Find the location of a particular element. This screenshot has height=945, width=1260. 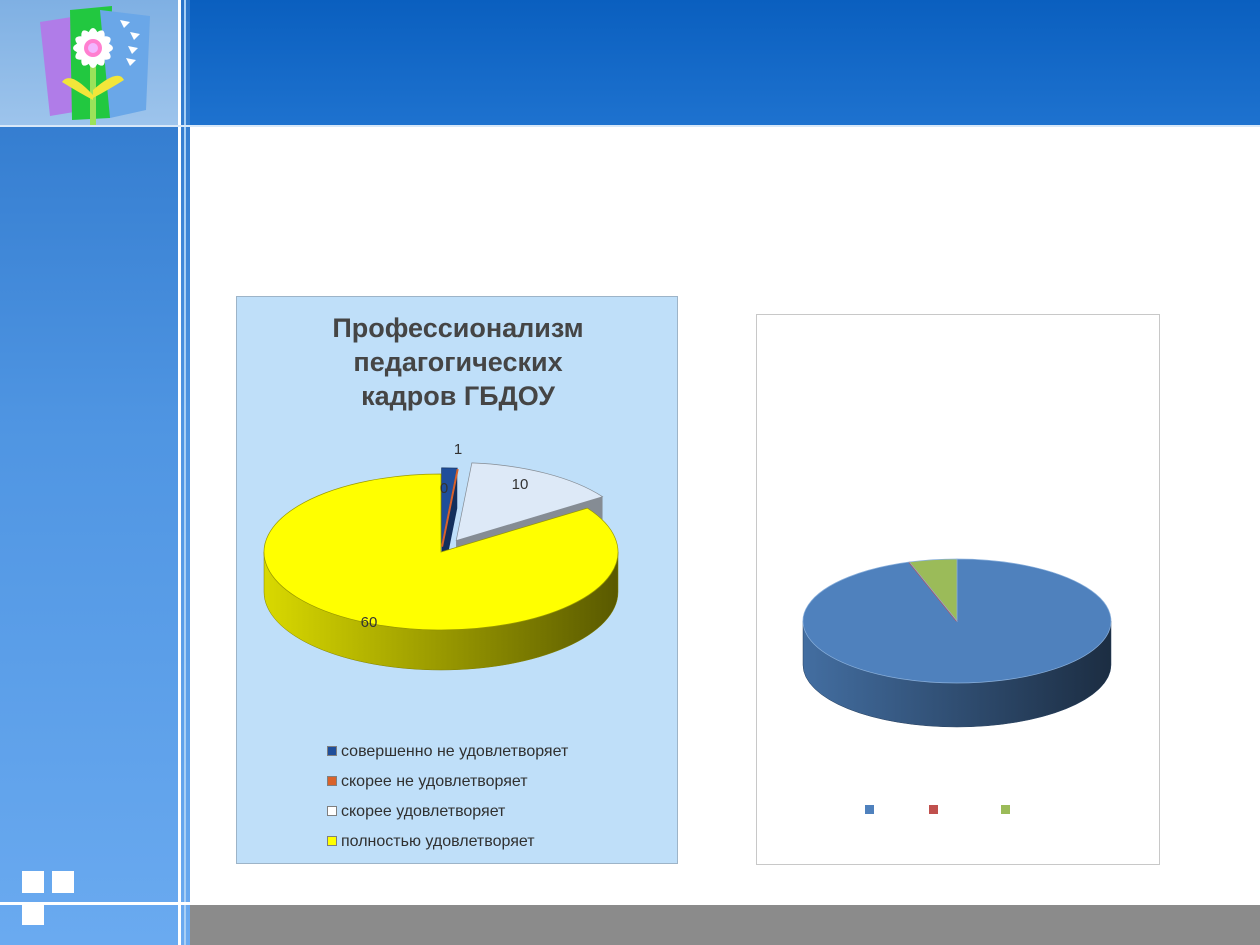

legend-label: скорее не удовлетворяет is located at coordinates (434, 781).